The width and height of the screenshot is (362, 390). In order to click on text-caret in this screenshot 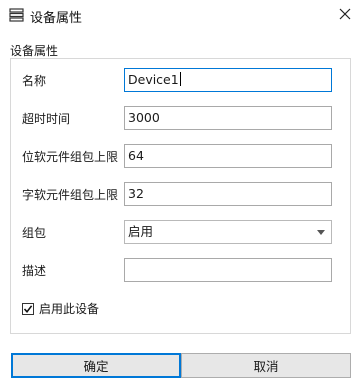, I will do `click(180, 79)`.